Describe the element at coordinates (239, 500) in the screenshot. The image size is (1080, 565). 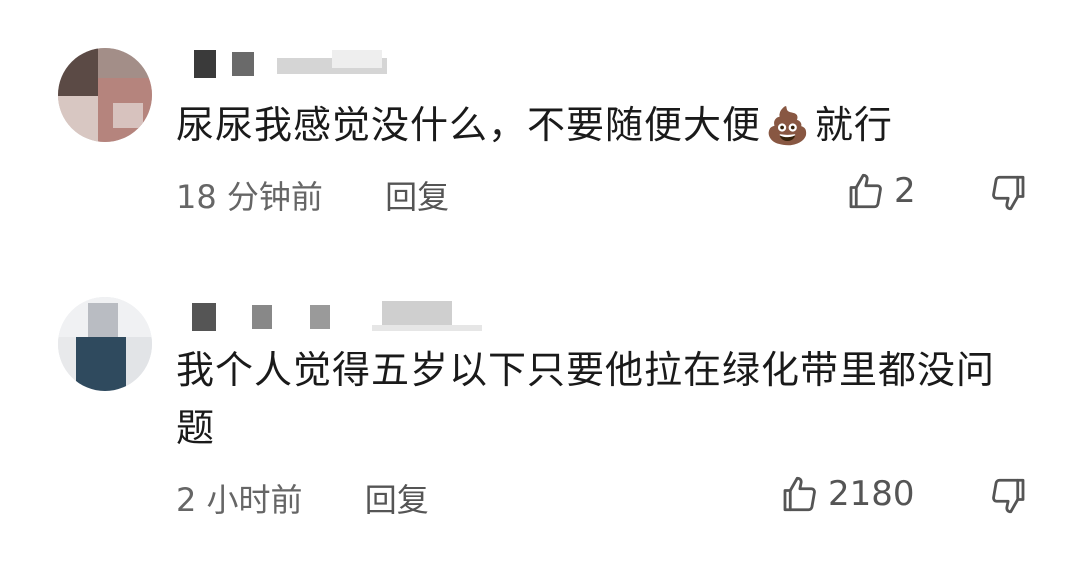
I see `timestamp: 2 小时前` at that location.